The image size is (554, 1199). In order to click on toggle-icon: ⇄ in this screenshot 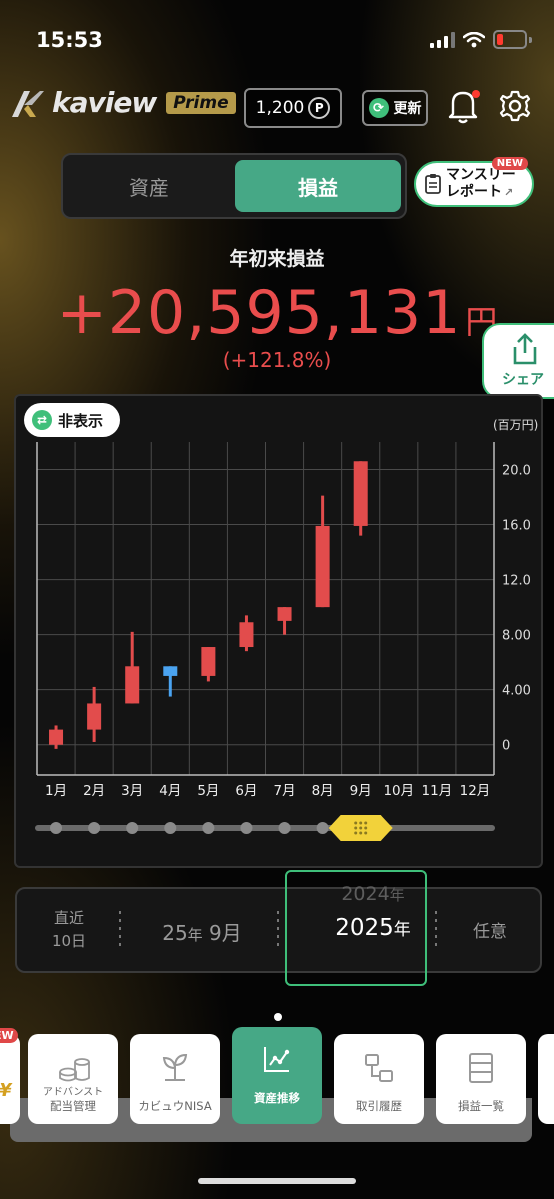, I will do `click(42, 420)`.